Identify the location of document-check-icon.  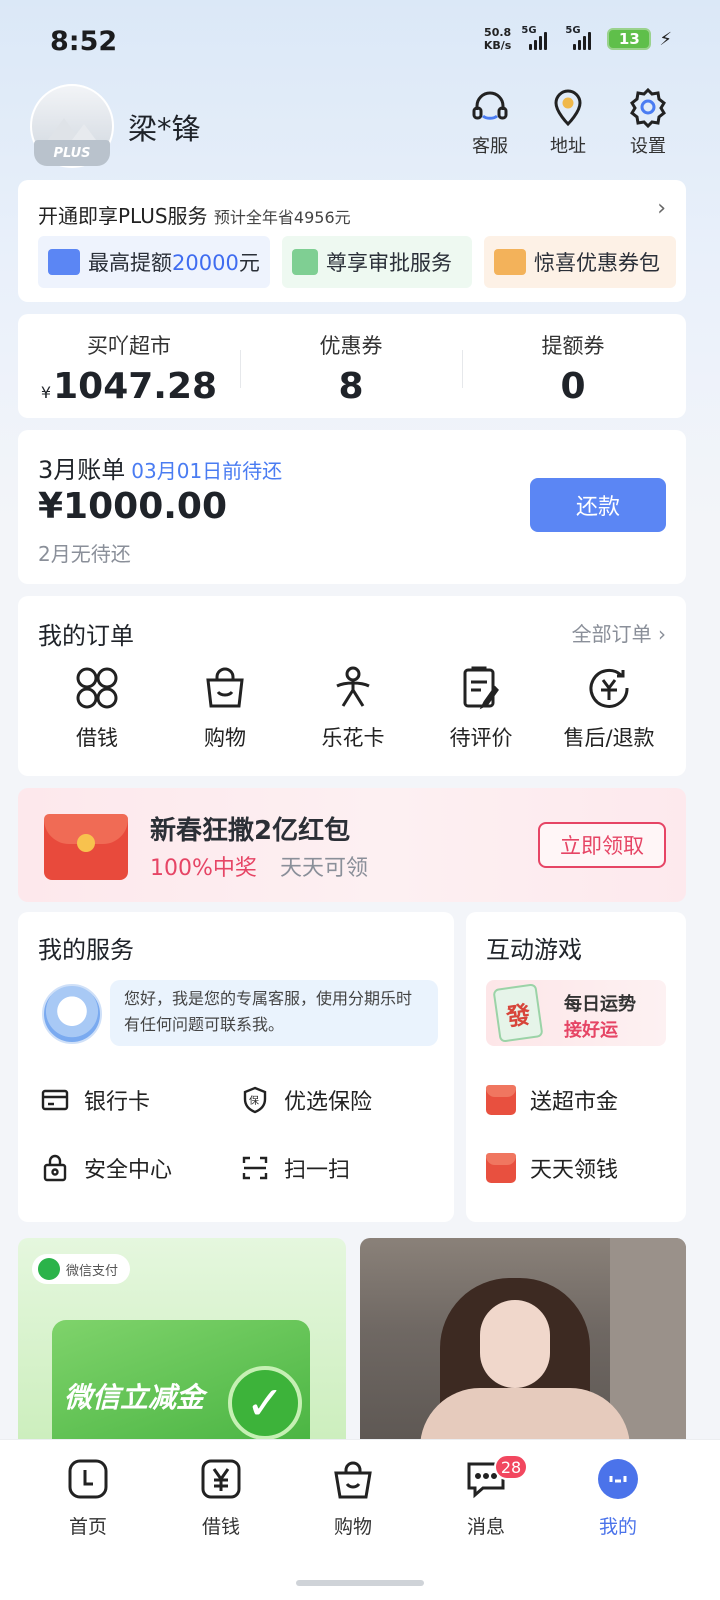
(305, 262).